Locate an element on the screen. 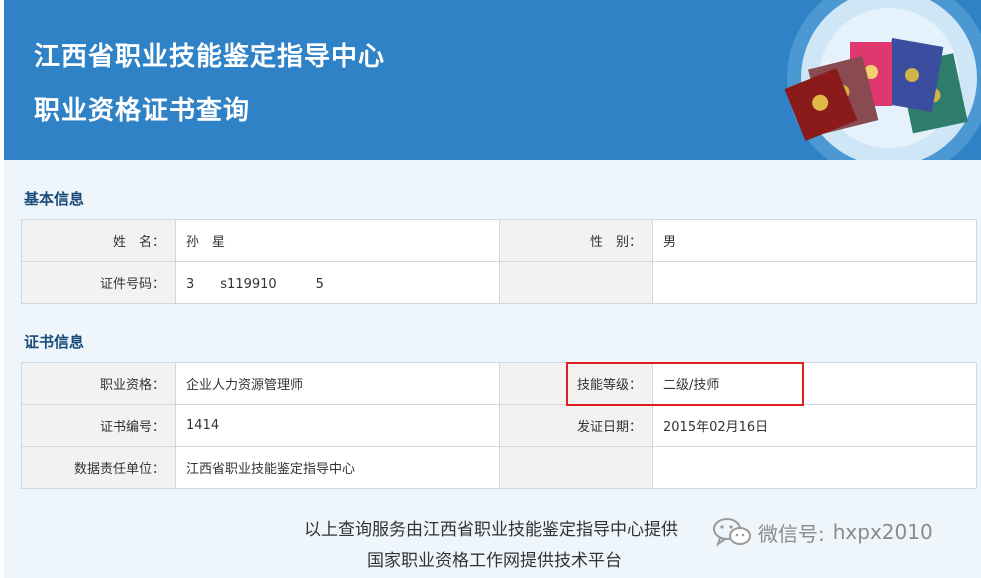 The width and height of the screenshot is (981, 578). cert-info-title: 证书信息 is located at coordinates (54, 342).